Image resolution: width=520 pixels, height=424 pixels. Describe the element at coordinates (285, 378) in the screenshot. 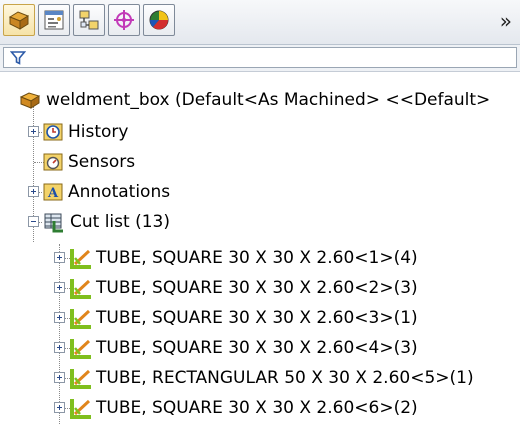

I see `cut-list-item-label: TUBE, RECTANGULAR 50 X 30 X 2.60<5>(1)` at that location.